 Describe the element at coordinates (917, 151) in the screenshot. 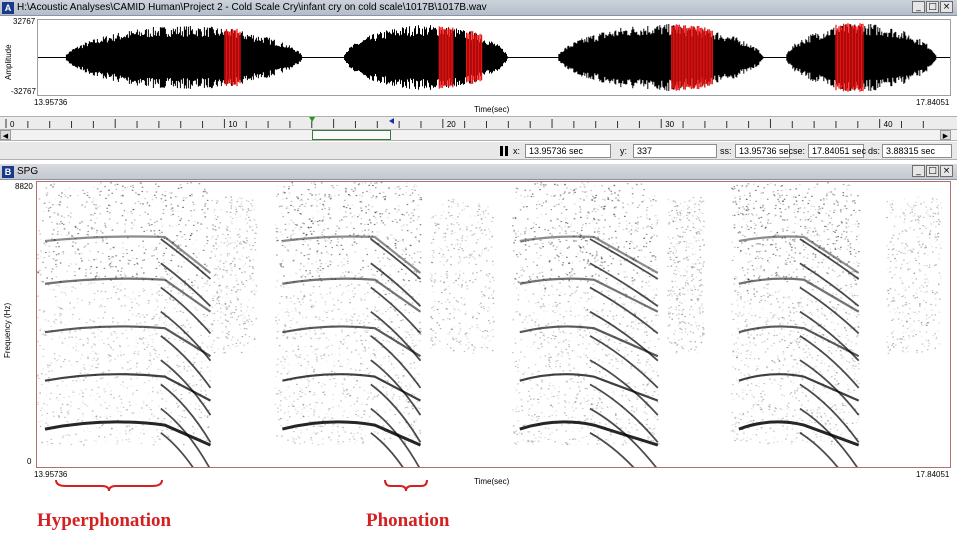

I see `selection-duration-value: 3.88315 sec` at that location.